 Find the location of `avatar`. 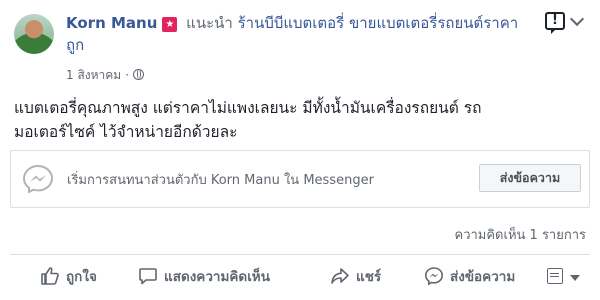

avatar is located at coordinates (34, 34).